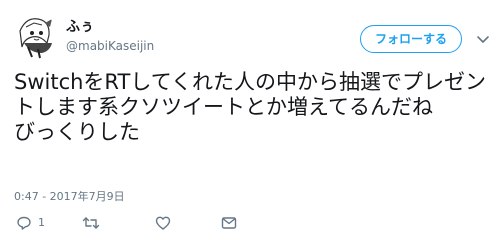  Describe the element at coordinates (411, 39) in the screenshot. I see `follow-button: フォローする` at that location.